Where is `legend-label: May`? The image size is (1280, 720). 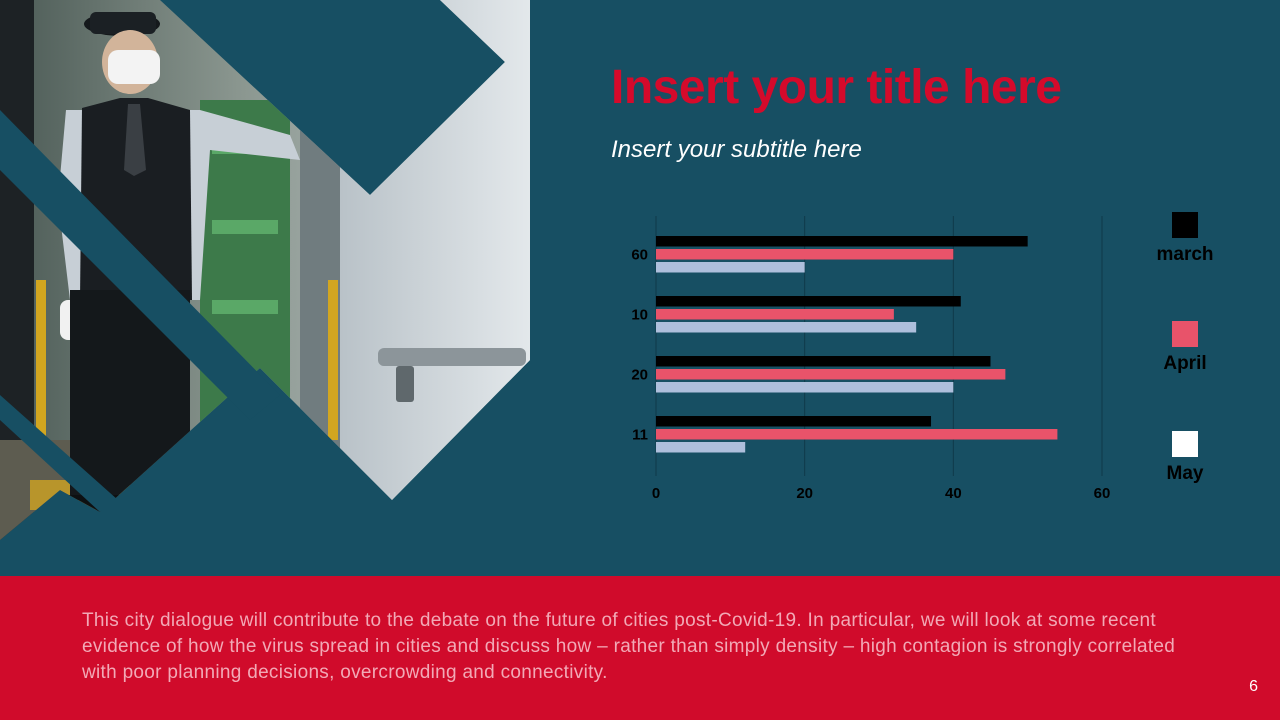
legend-label: May is located at coordinates (1185, 473).